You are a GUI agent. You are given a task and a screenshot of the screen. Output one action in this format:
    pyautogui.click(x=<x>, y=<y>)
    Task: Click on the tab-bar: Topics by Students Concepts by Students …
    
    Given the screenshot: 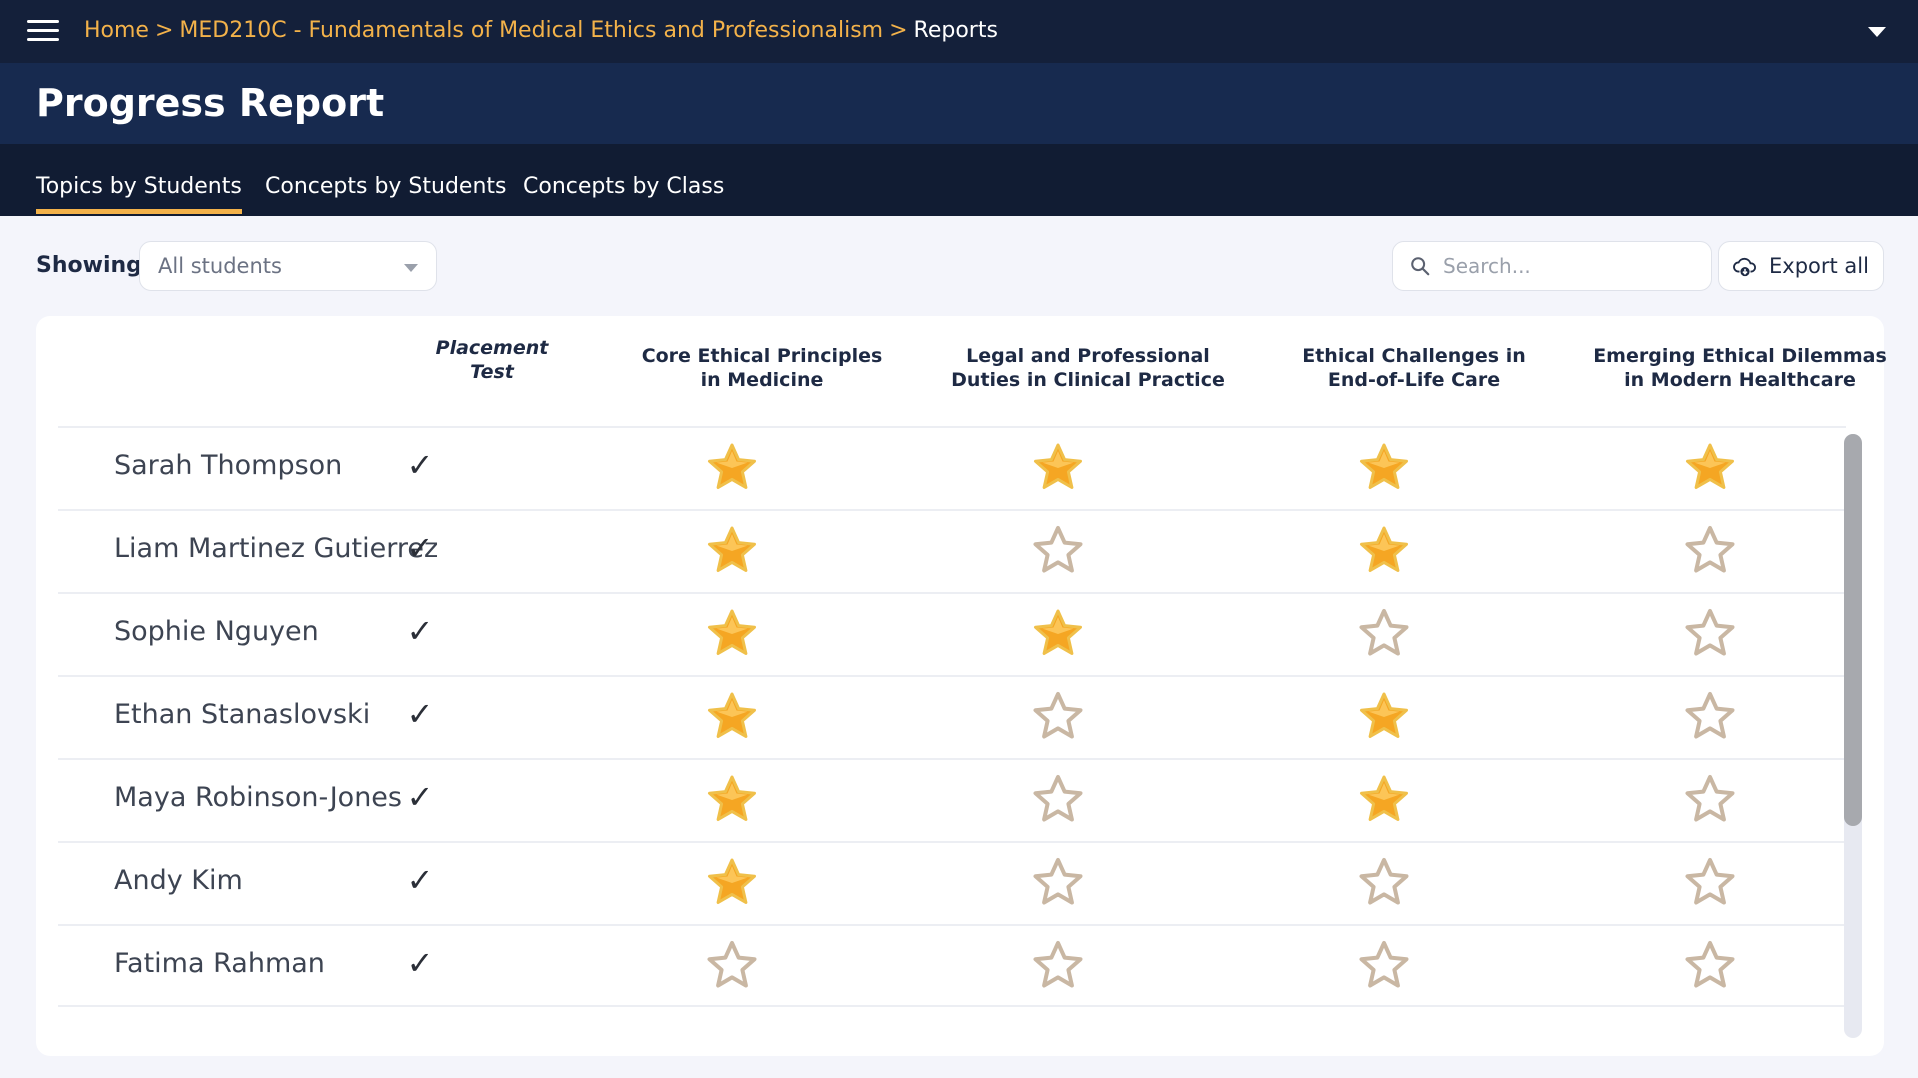 What is the action you would take?
    pyautogui.click(x=959, y=180)
    